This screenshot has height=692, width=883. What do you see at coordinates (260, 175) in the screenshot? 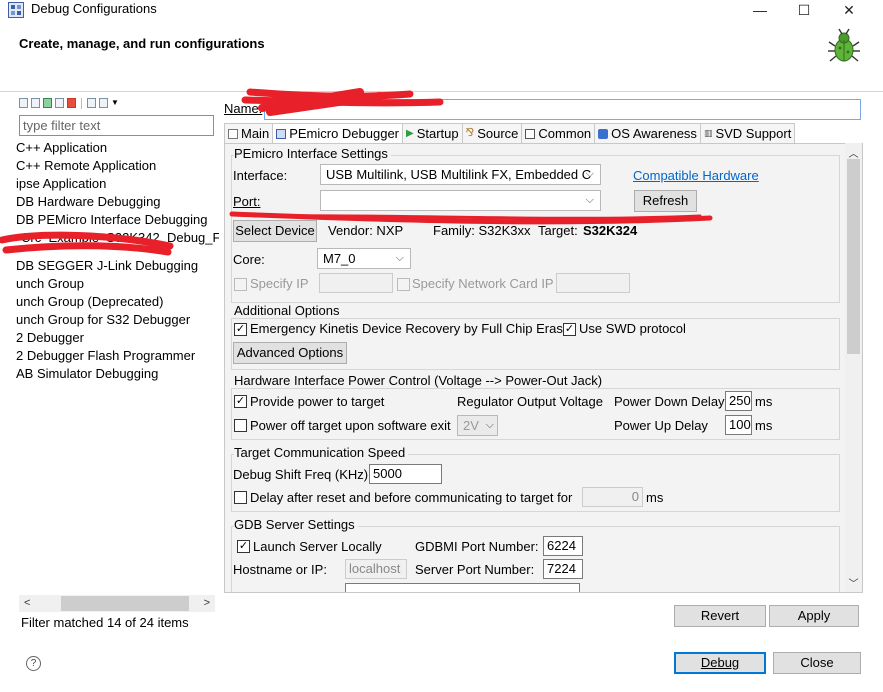
I see `interface-label: Interface:` at bounding box center [260, 175].